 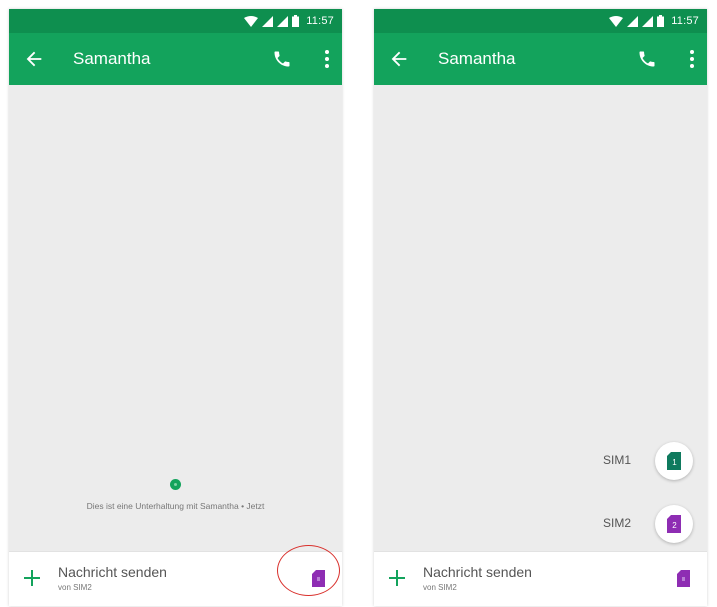 I want to click on sim-number: 1, so click(x=674, y=462).